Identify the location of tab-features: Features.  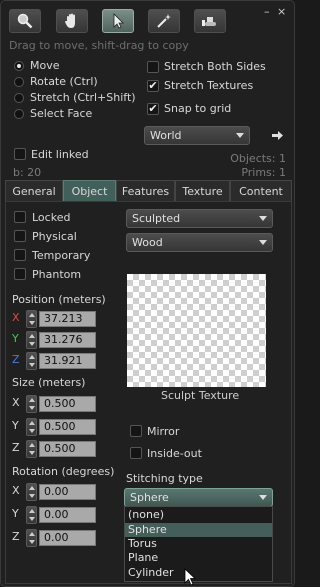
(145, 191).